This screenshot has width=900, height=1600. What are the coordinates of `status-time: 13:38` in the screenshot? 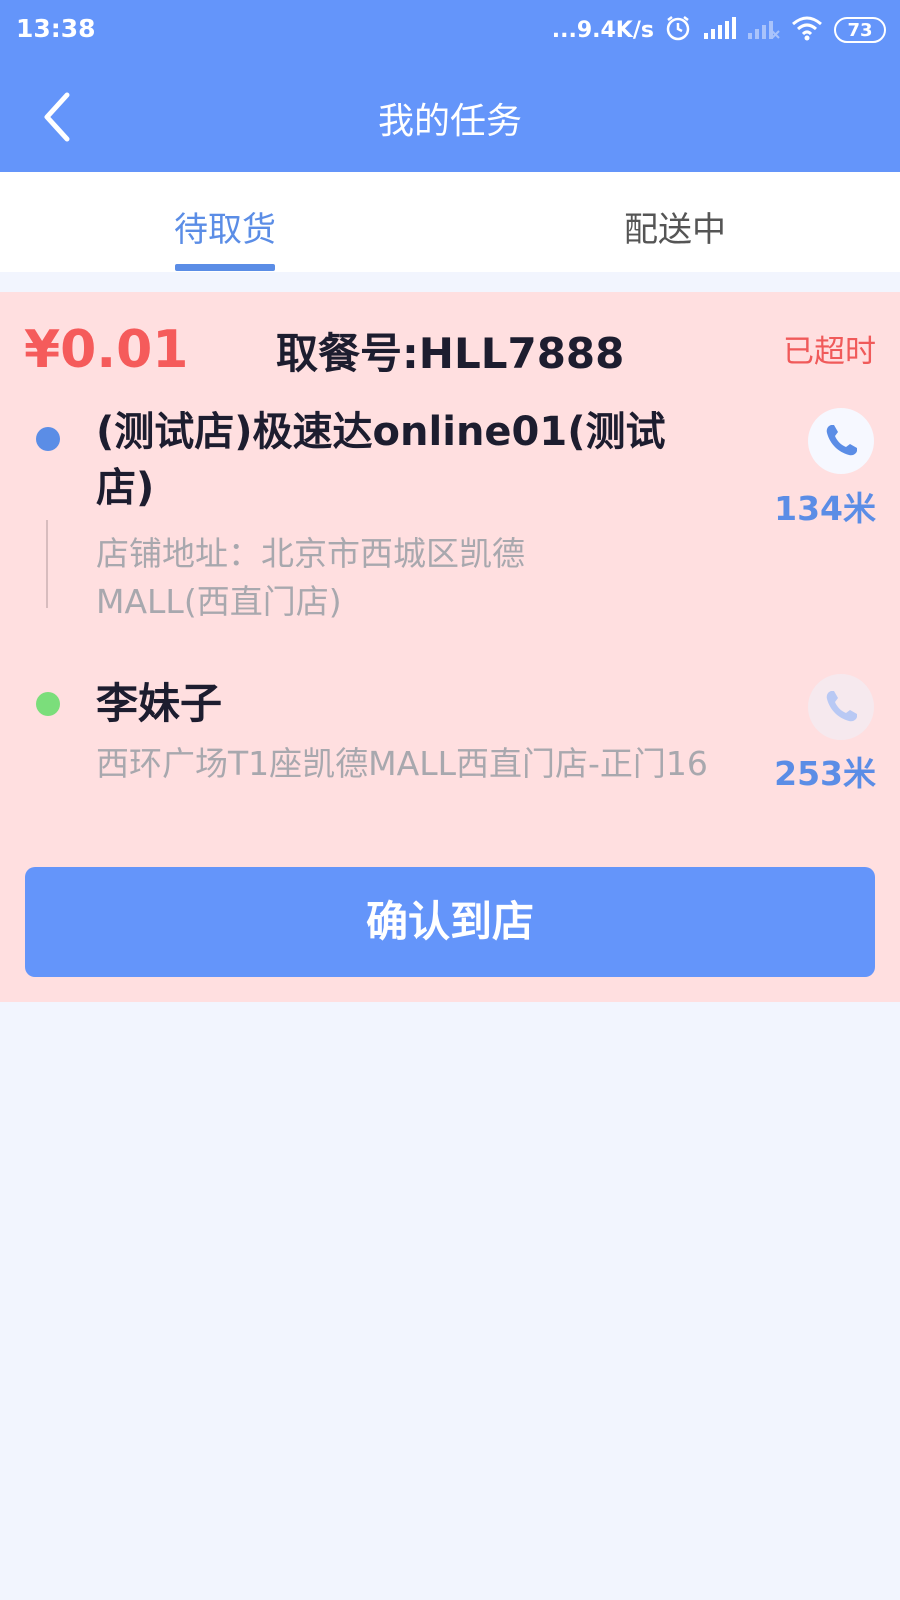 It's located at (56, 28).